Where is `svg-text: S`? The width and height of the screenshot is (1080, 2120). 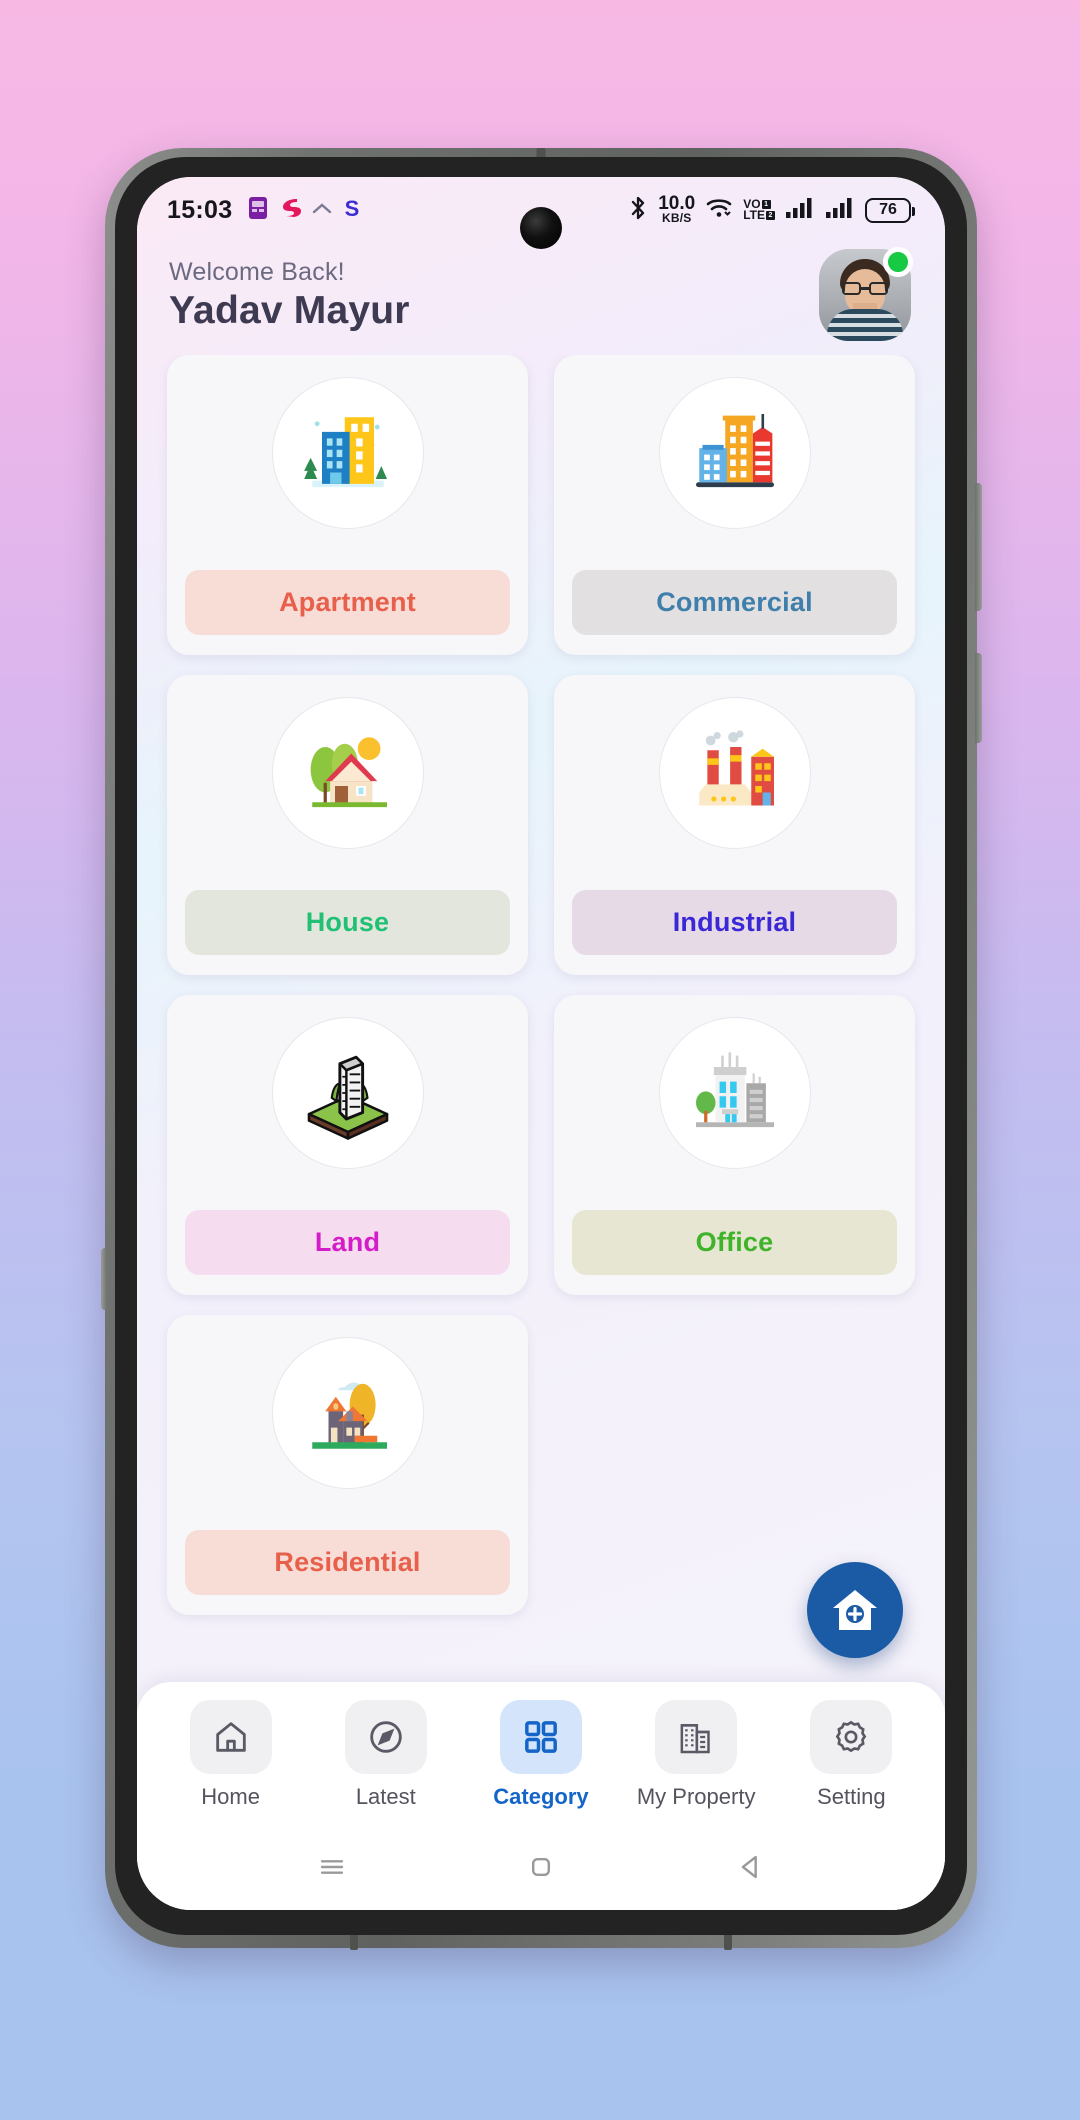 svg-text: S is located at coordinates (352, 208).